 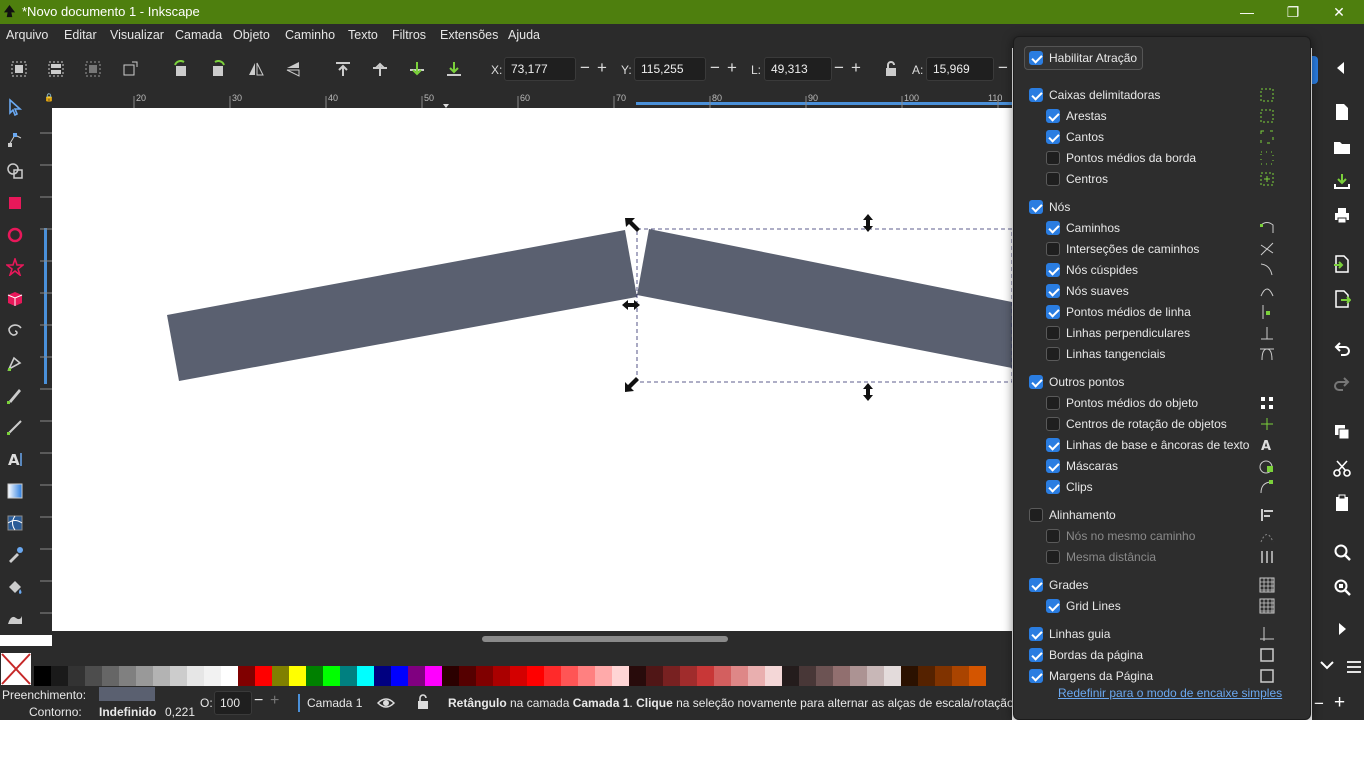 I want to click on dropper-tool-icon, so click(x=15, y=555).